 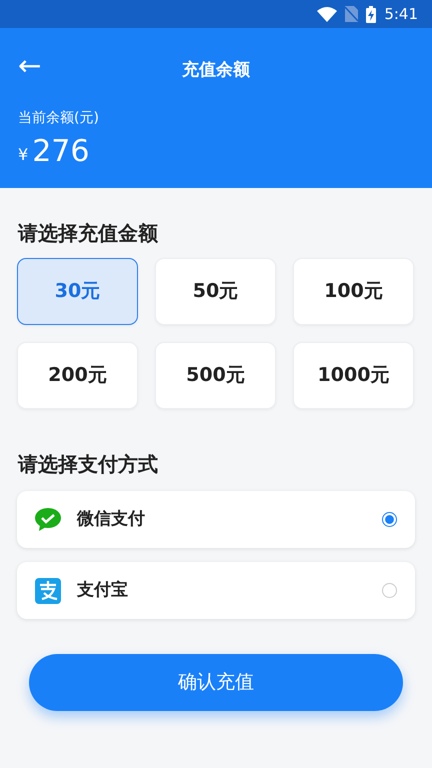 What do you see at coordinates (61, 152) in the screenshot?
I see `balance-amount: 276` at bounding box center [61, 152].